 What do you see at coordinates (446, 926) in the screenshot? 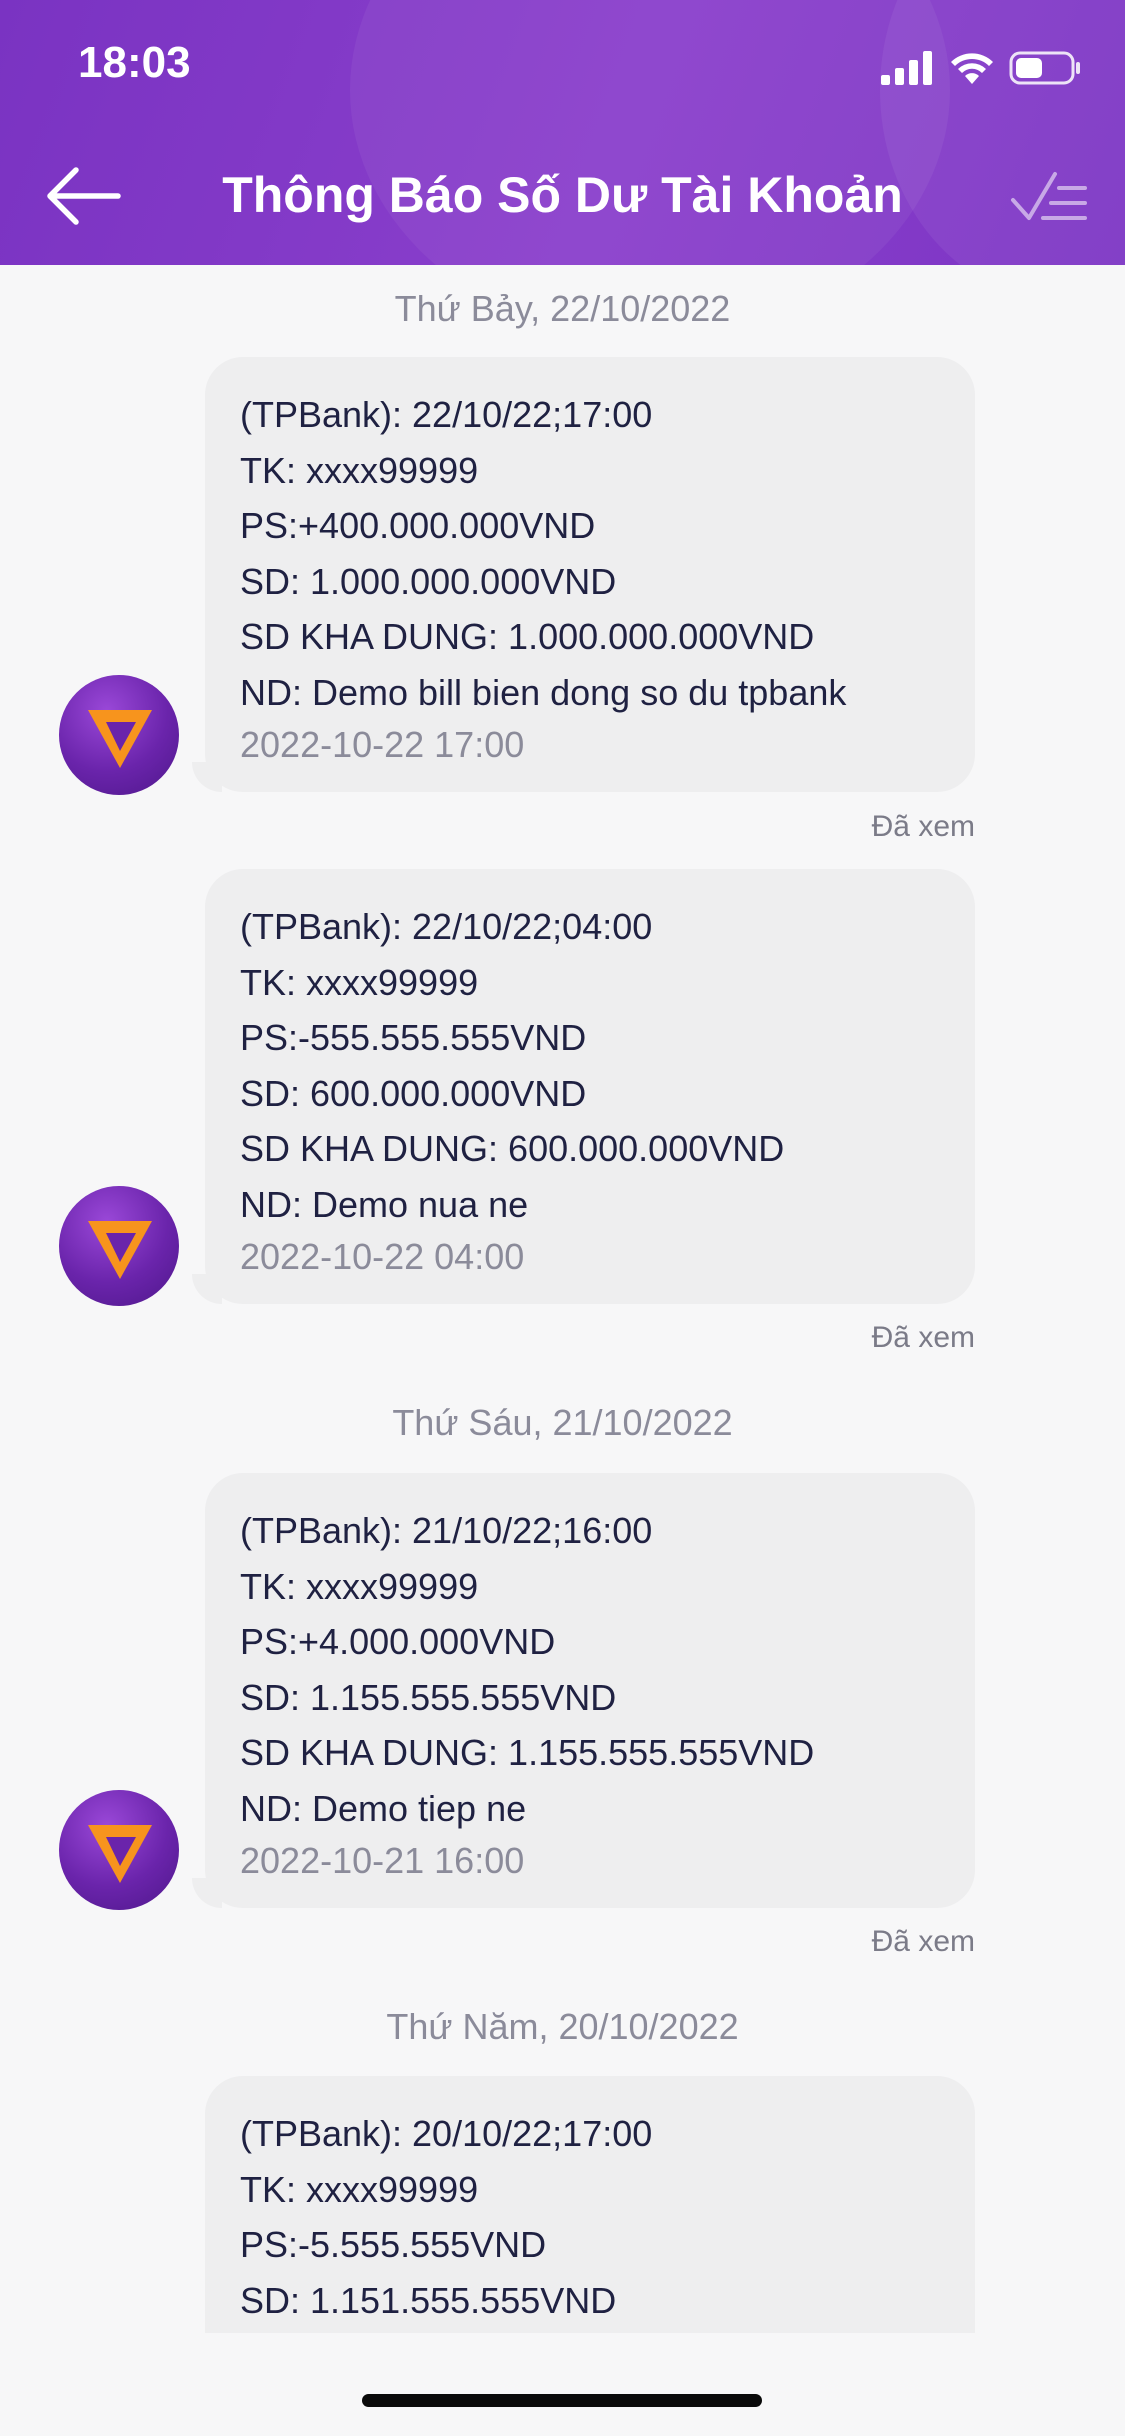
I see `message-line: (TPBank): 22/10/22;04:00` at bounding box center [446, 926].